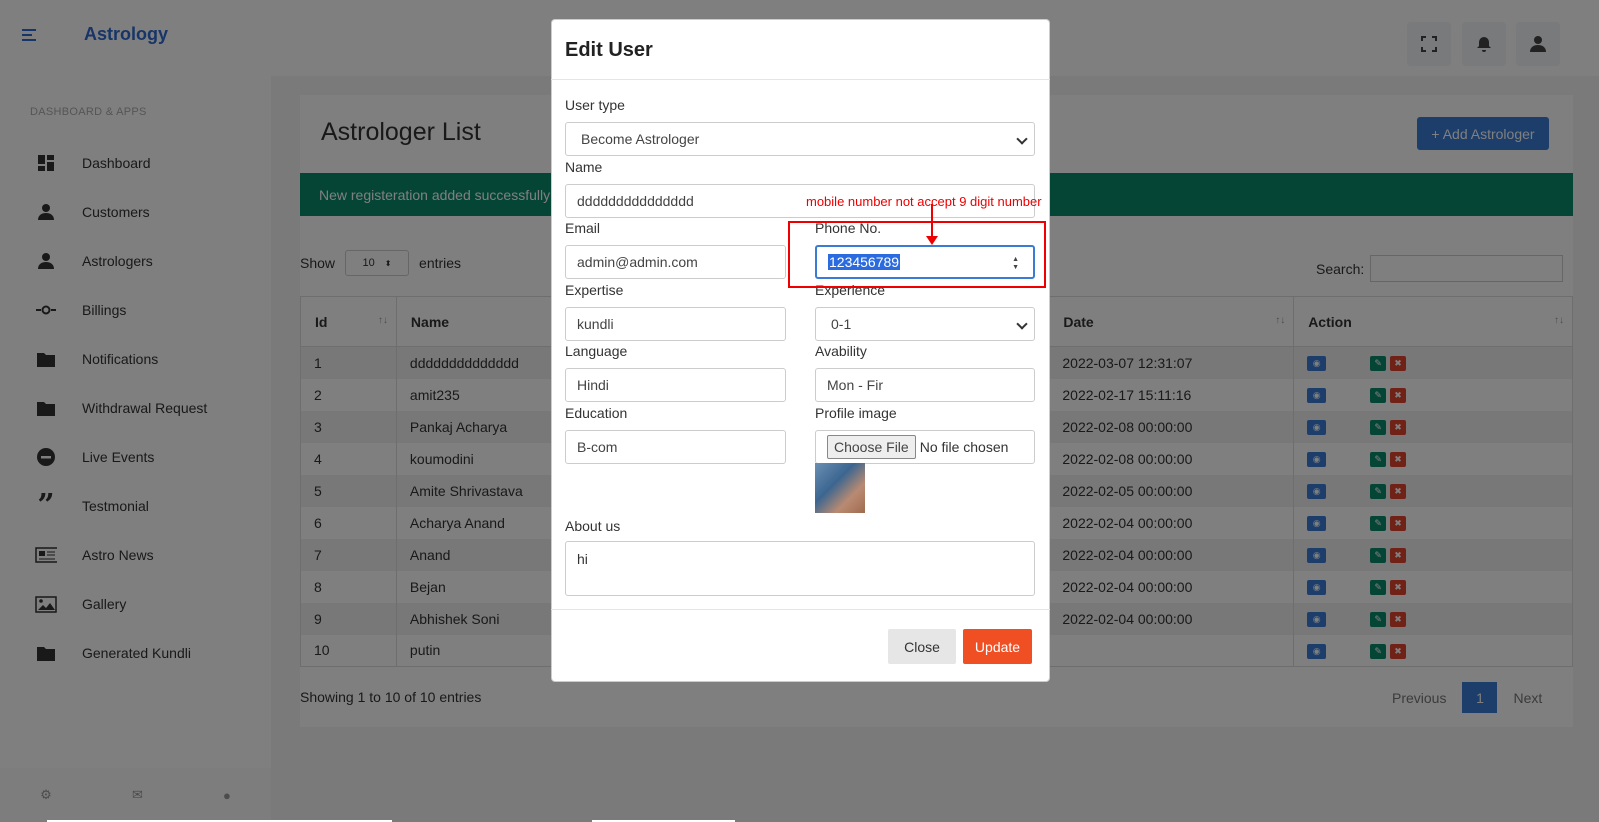 This screenshot has width=1599, height=822. What do you see at coordinates (593, 526) in the screenshot?
I see `about-label: About us` at bounding box center [593, 526].